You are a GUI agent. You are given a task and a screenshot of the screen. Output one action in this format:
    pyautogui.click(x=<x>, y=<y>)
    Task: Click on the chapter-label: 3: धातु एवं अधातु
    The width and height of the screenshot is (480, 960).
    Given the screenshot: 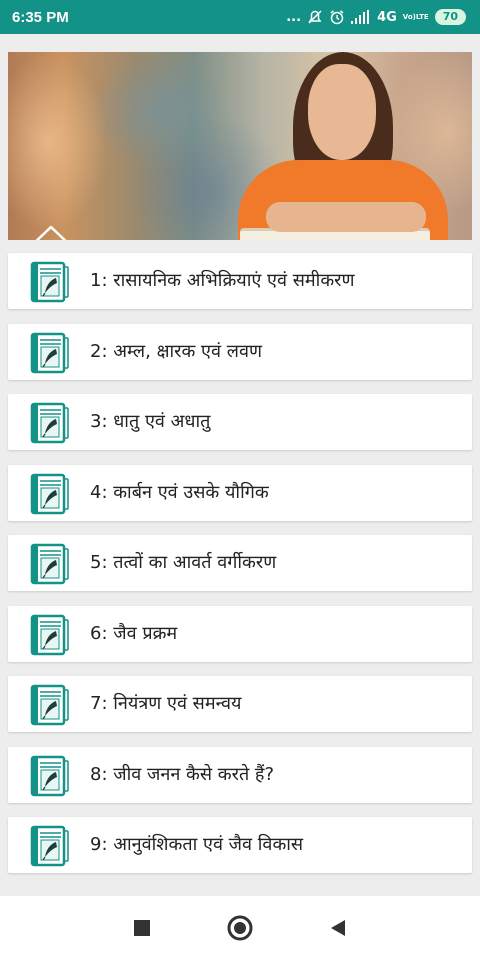 What is the action you would take?
    pyautogui.click(x=150, y=421)
    